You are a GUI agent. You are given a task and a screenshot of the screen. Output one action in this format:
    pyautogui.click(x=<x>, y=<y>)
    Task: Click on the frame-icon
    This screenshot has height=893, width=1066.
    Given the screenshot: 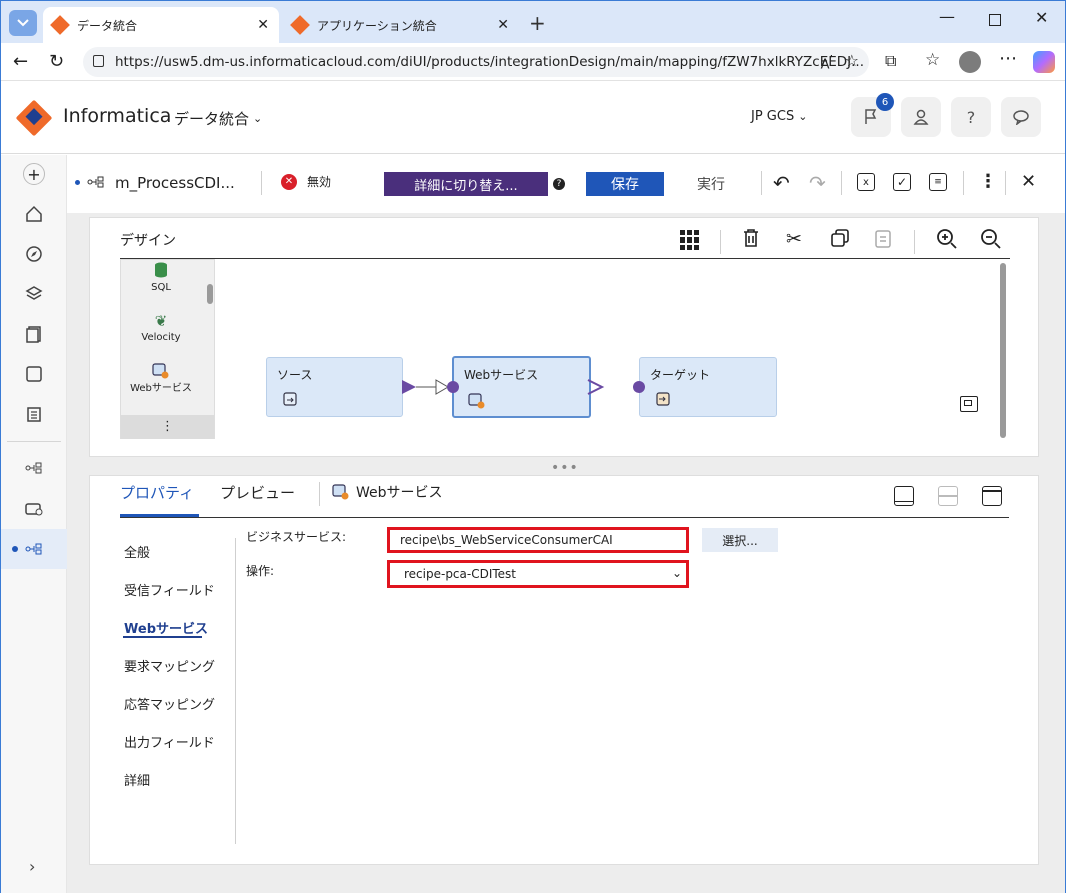 What is the action you would take?
    pyautogui.click(x=34, y=374)
    